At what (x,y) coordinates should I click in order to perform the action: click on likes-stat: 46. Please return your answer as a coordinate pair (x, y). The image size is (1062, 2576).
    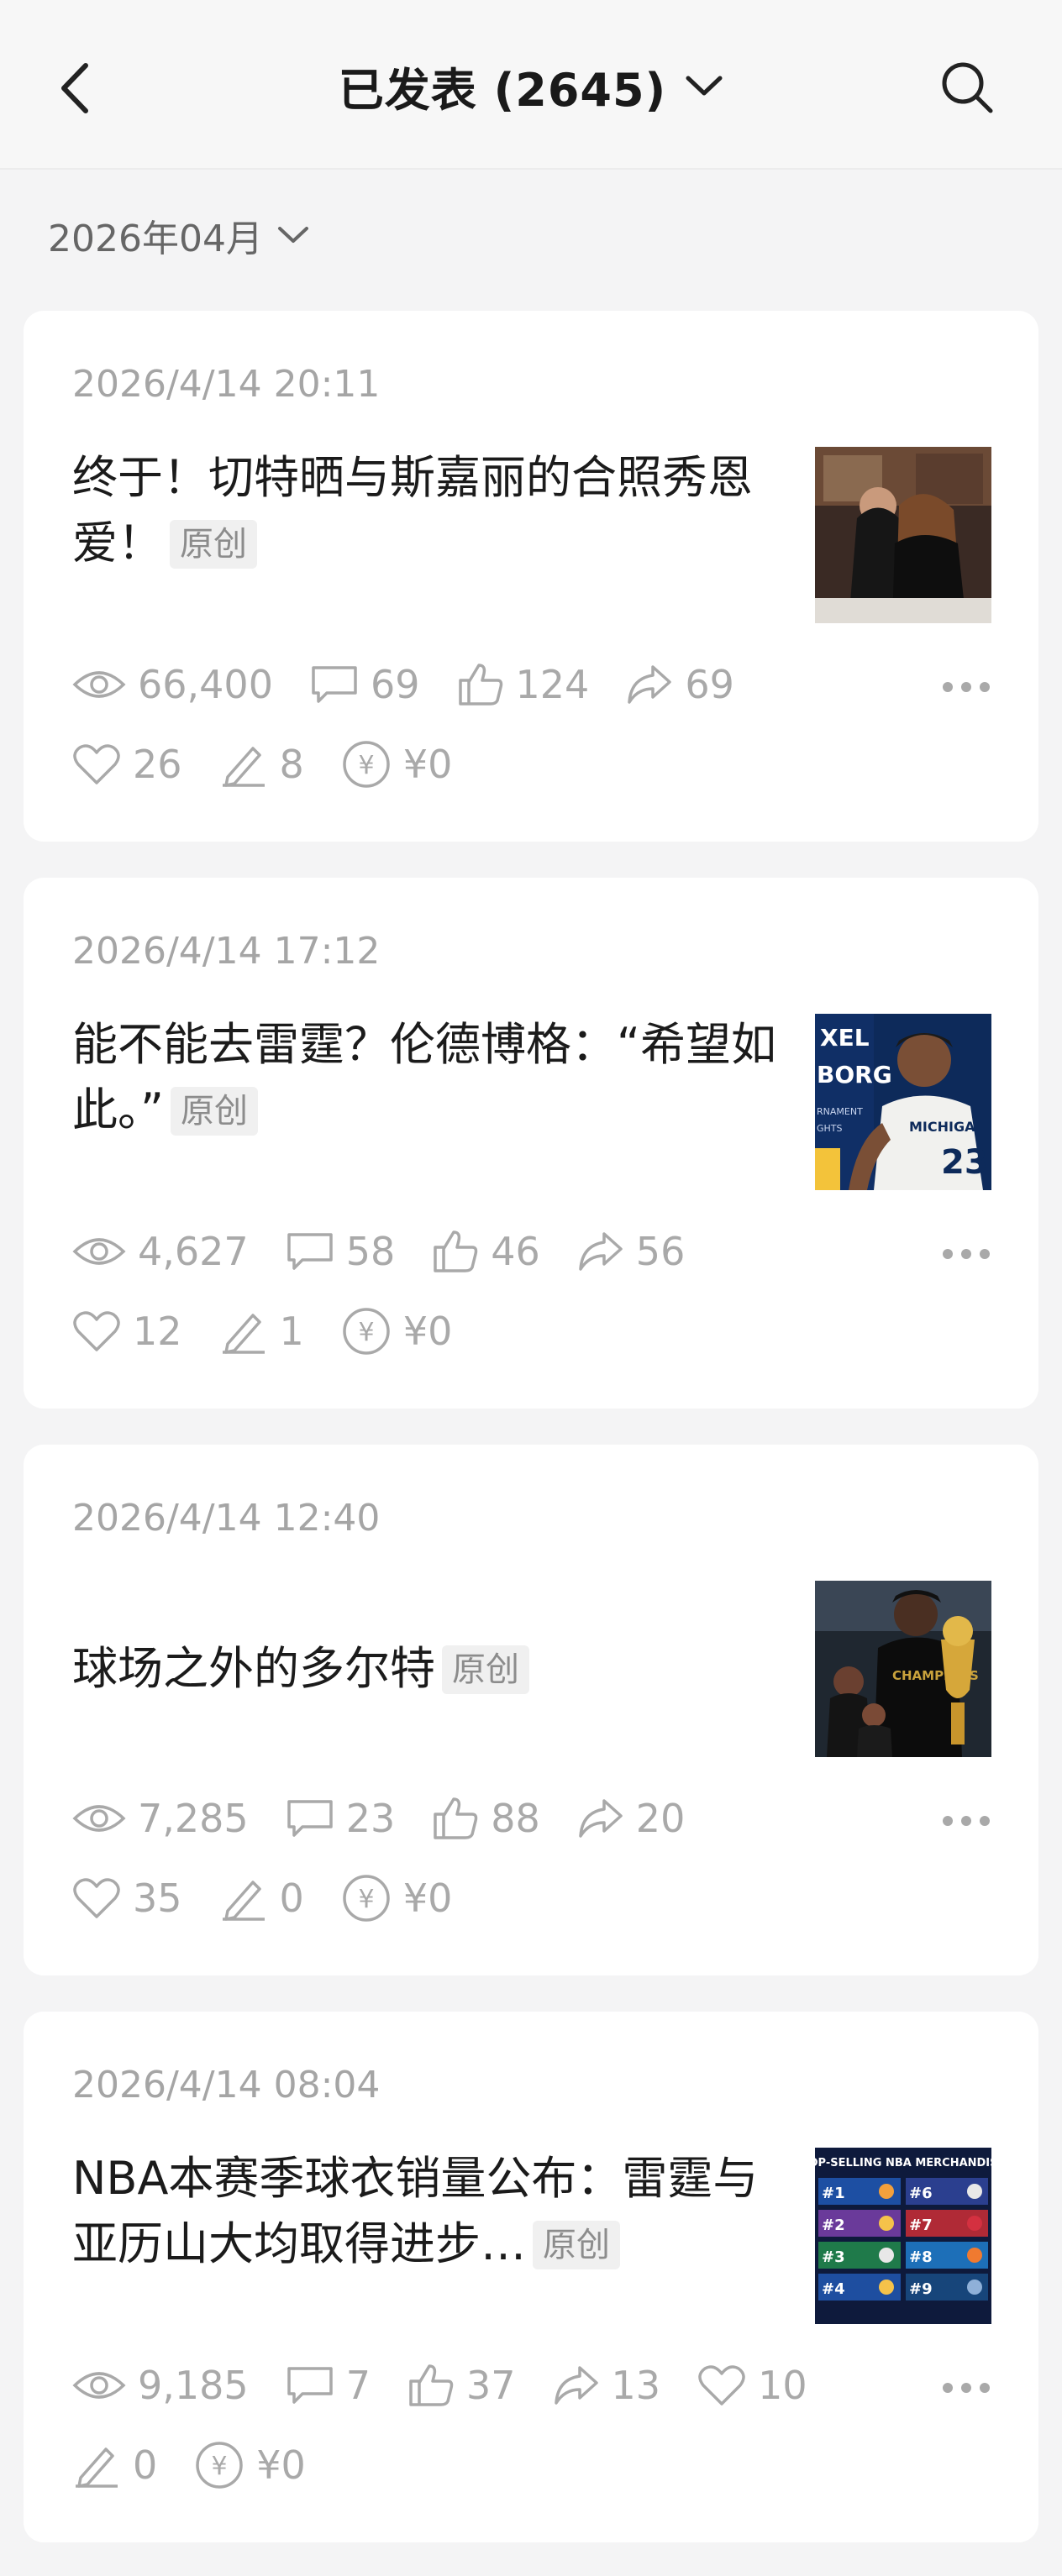
    Looking at the image, I should click on (486, 1251).